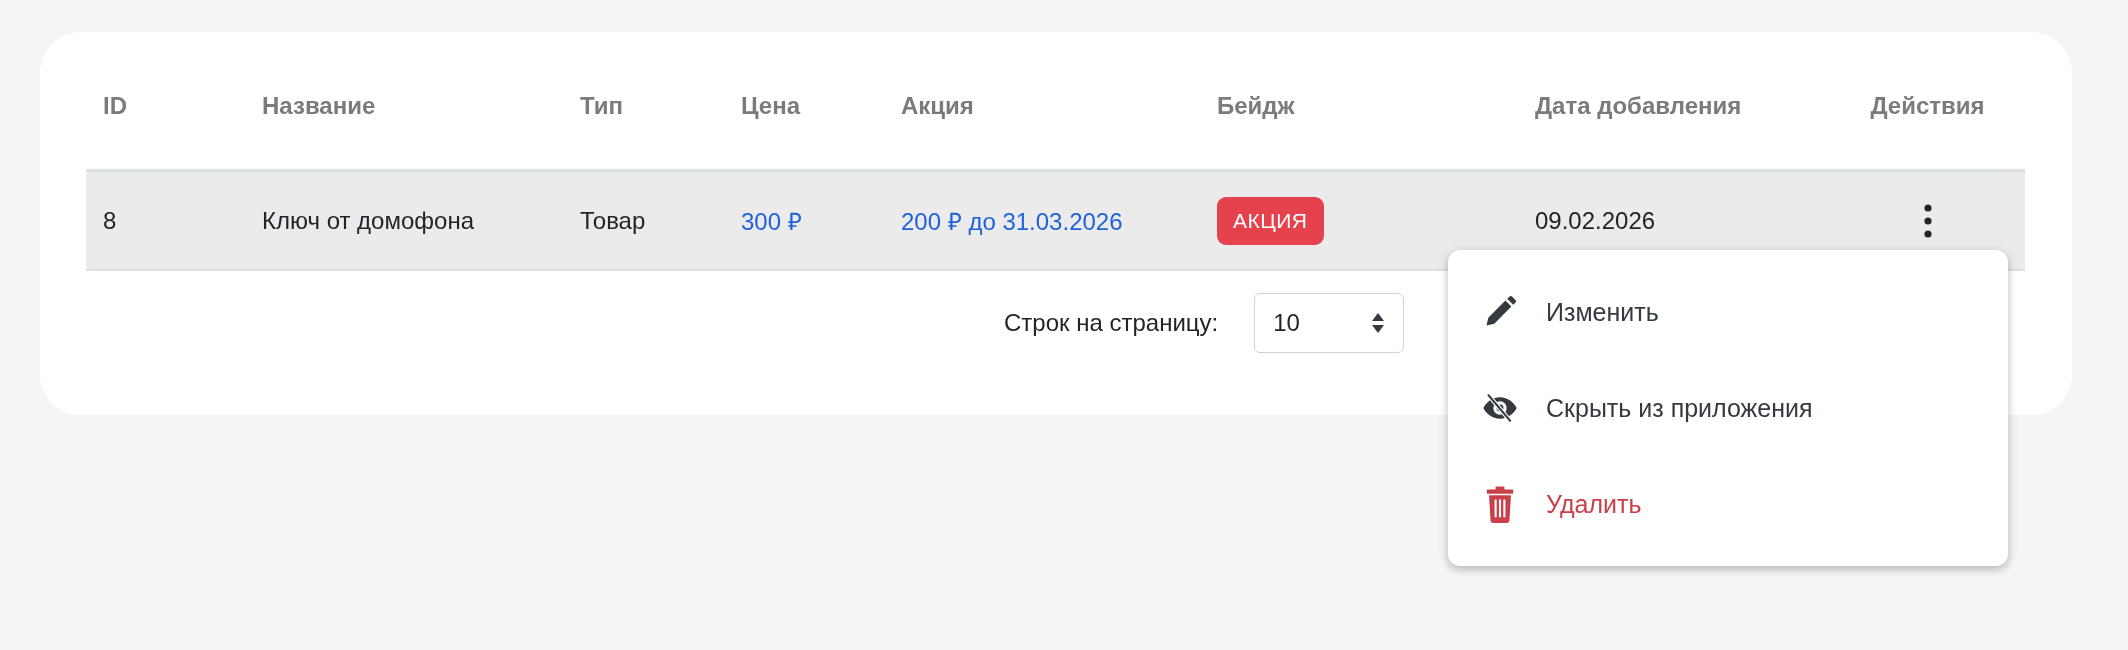  I want to click on table-cell: 8, so click(110, 220).